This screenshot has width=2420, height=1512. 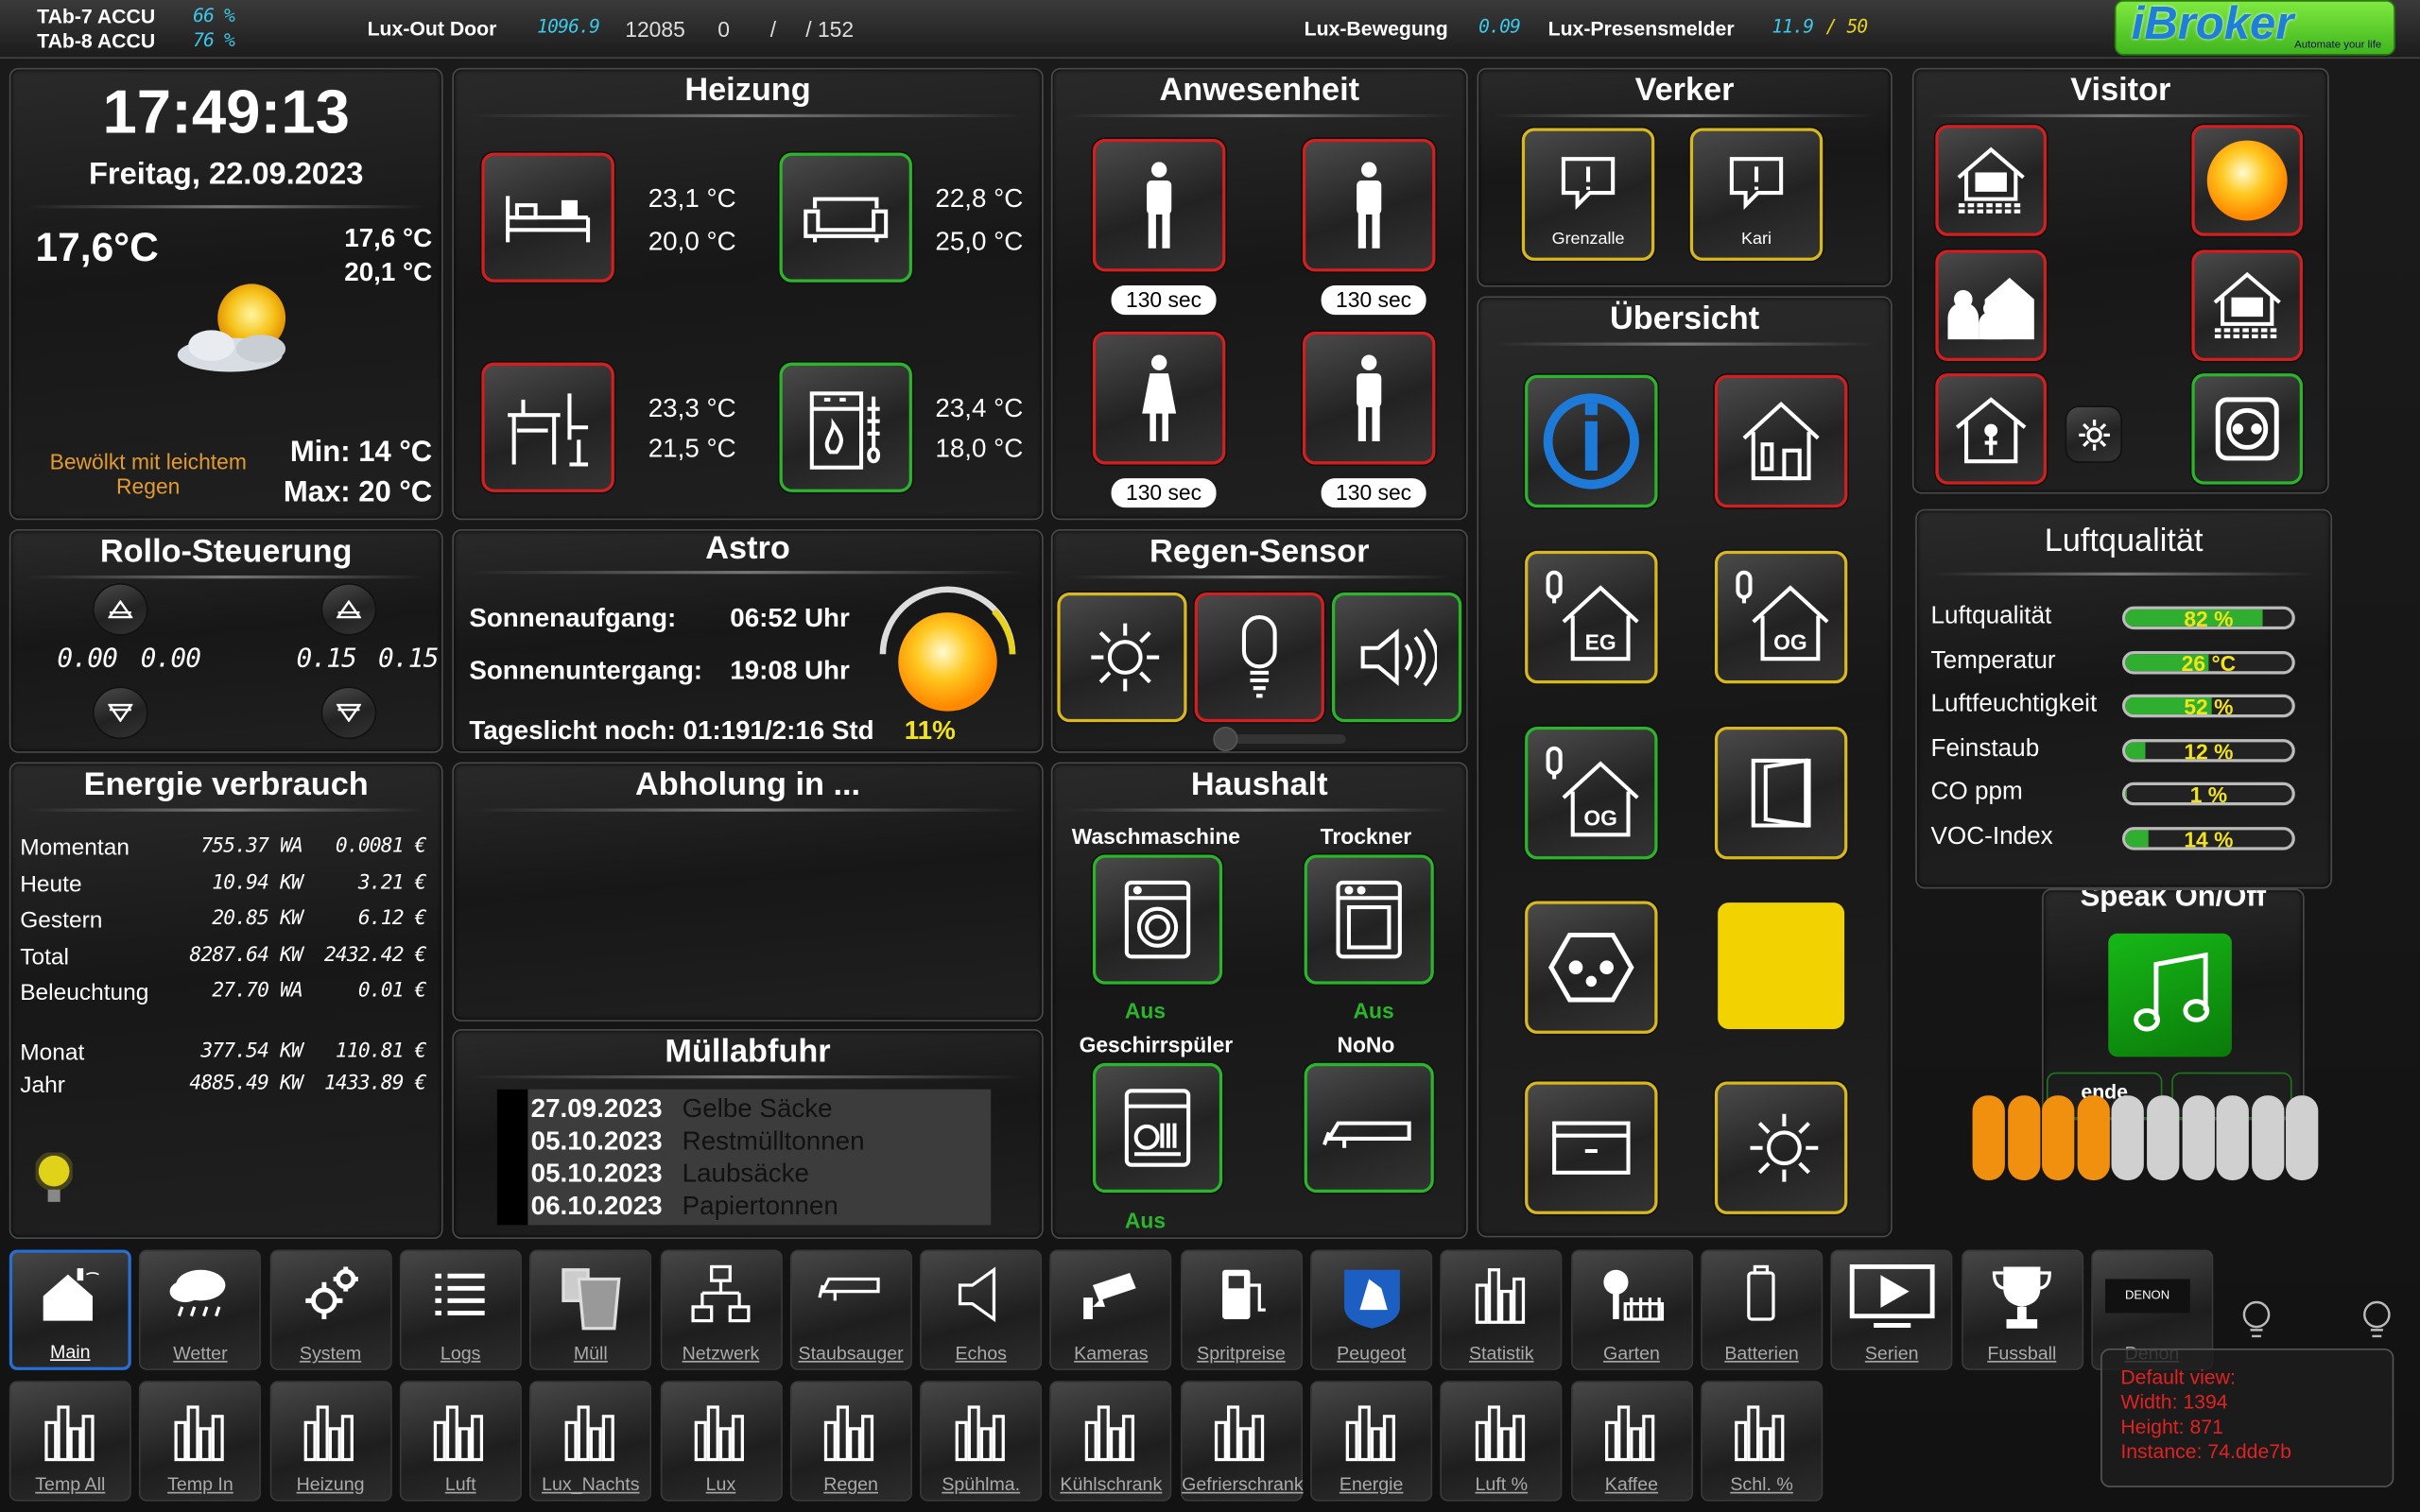 I want to click on nav-muell-button: Müll, so click(x=590, y=1309).